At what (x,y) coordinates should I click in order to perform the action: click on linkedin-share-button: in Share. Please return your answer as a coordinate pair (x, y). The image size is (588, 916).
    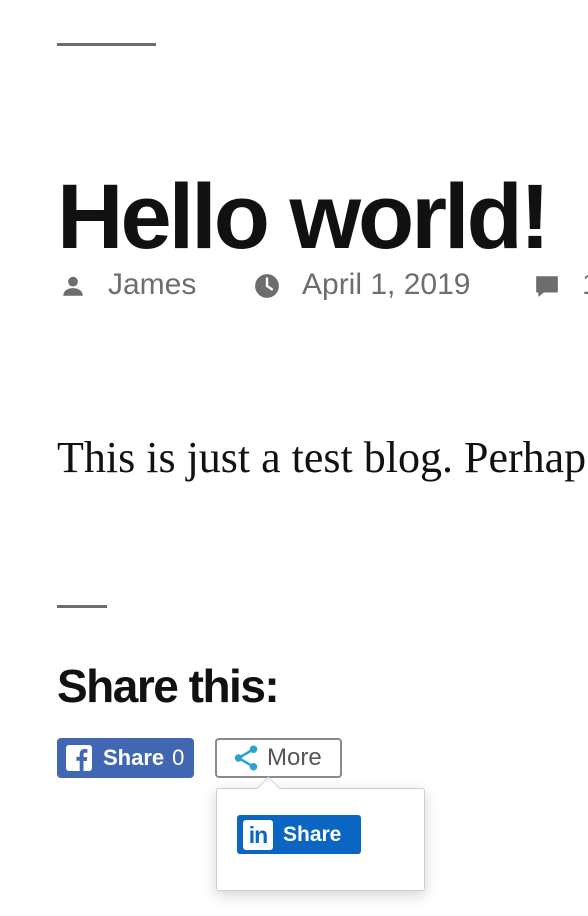
    Looking at the image, I should click on (299, 834).